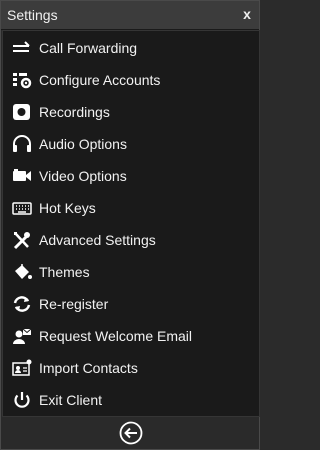  Describe the element at coordinates (74, 112) in the screenshot. I see `menu-item-label: Recordings` at that location.